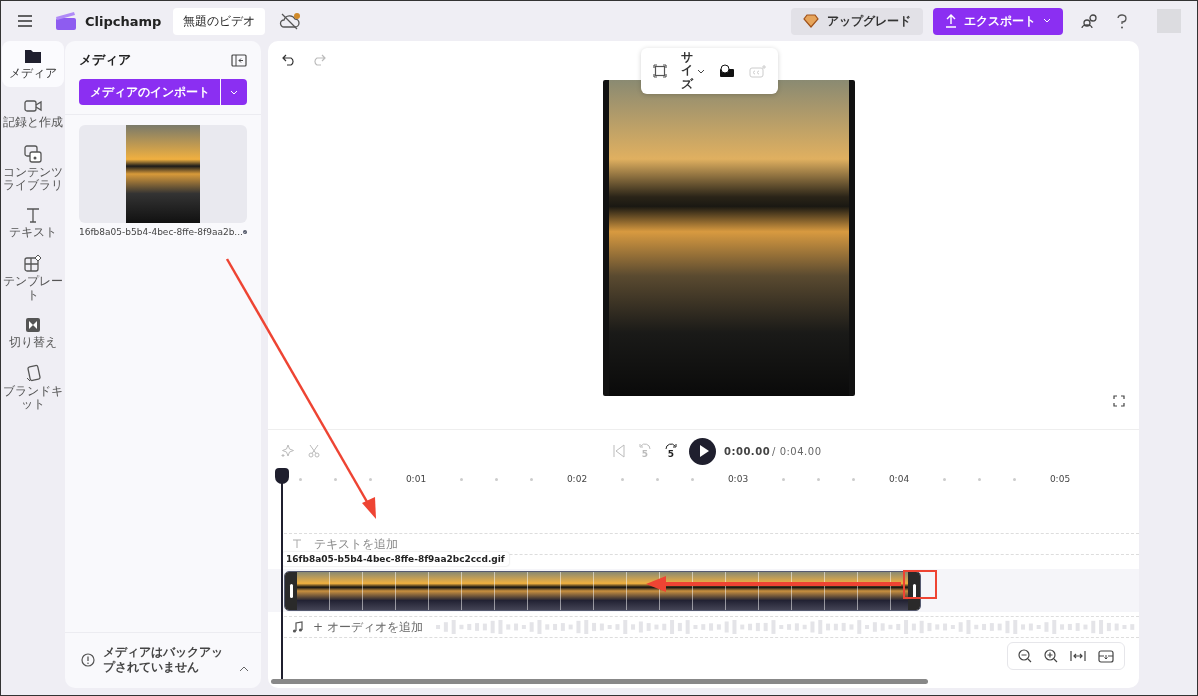  Describe the element at coordinates (599, 681) in the screenshot. I see `scrollbar` at that location.